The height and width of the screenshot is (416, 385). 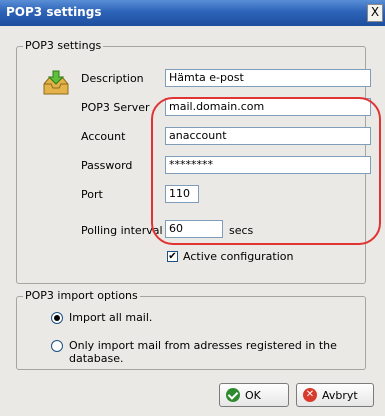 I want to click on password-label: Password, so click(x=107, y=165).